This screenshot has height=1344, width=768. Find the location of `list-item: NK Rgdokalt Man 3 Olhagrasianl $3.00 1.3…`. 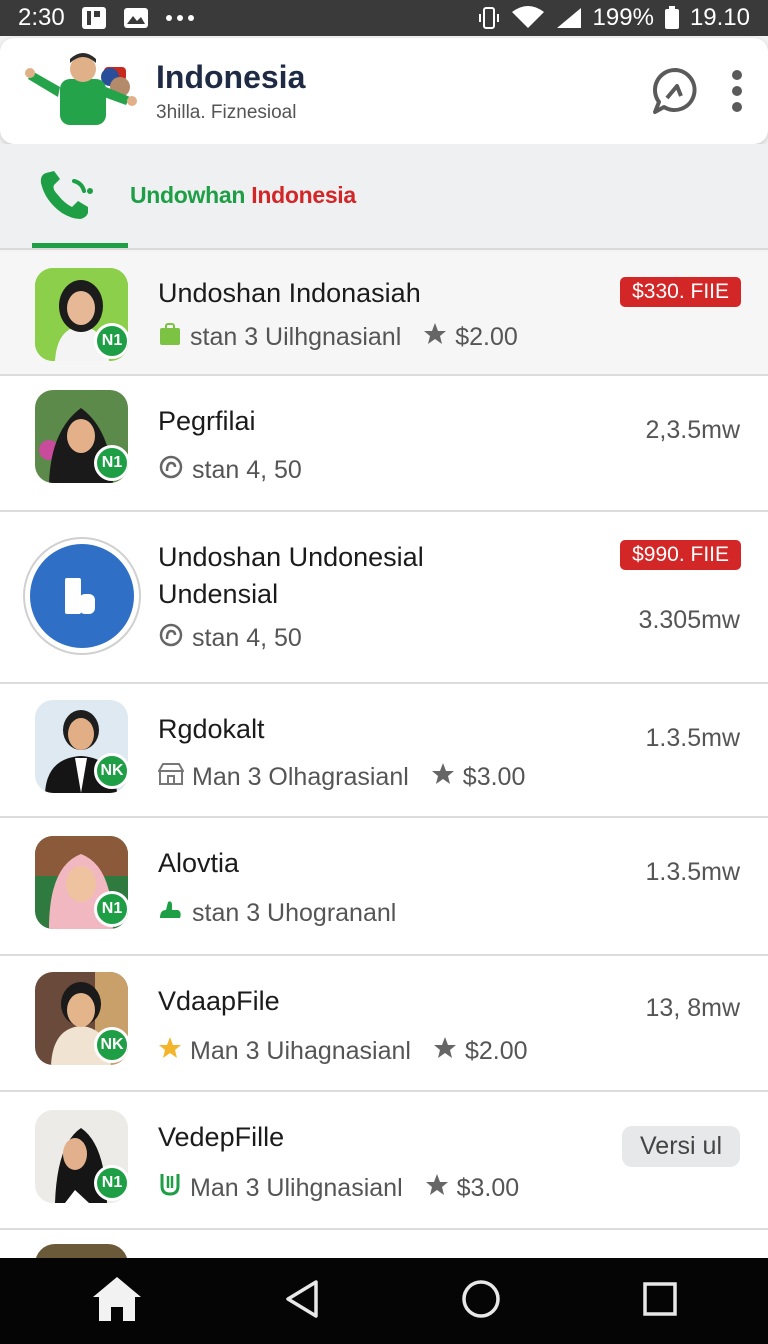

list-item: NK Rgdokalt Man 3 Olhagrasianl $3.00 1.3… is located at coordinates (384, 751).